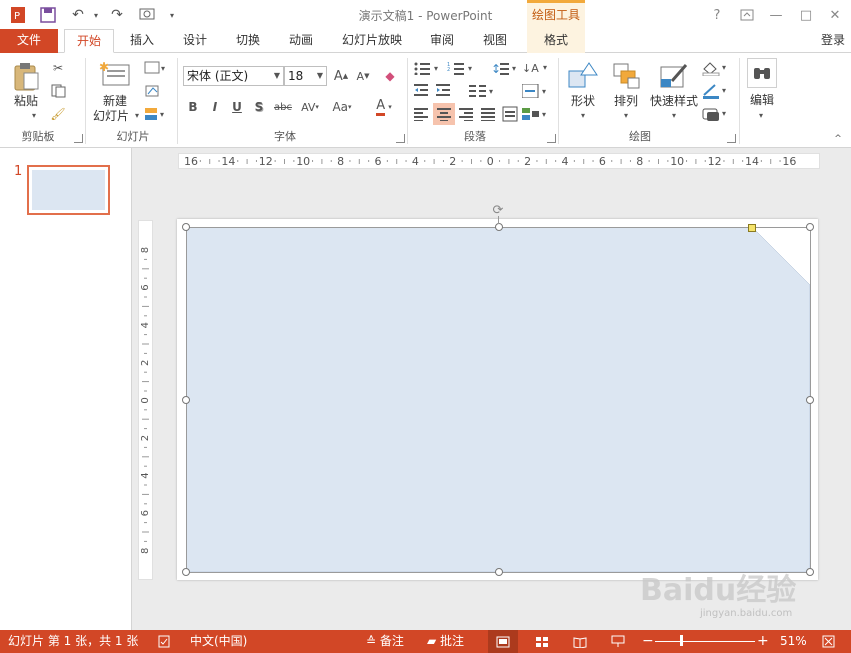 The image size is (851, 653). What do you see at coordinates (157, 114) in the screenshot?
I see `section-icon: ▾` at bounding box center [157, 114].